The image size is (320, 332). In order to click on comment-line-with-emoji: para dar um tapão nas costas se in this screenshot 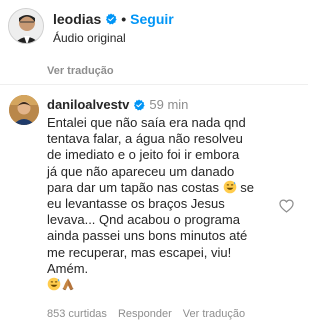, I will do `click(163, 188)`.